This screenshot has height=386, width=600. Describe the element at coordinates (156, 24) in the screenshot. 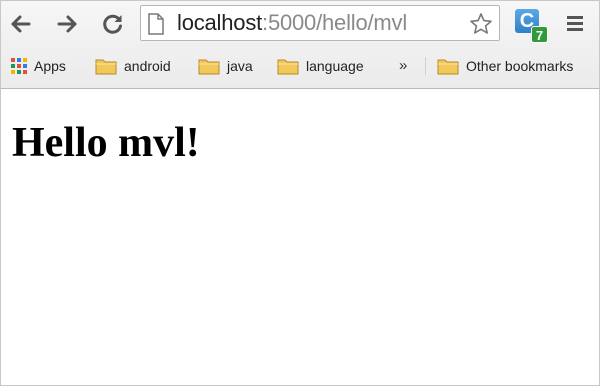

I see `page-icon` at that location.